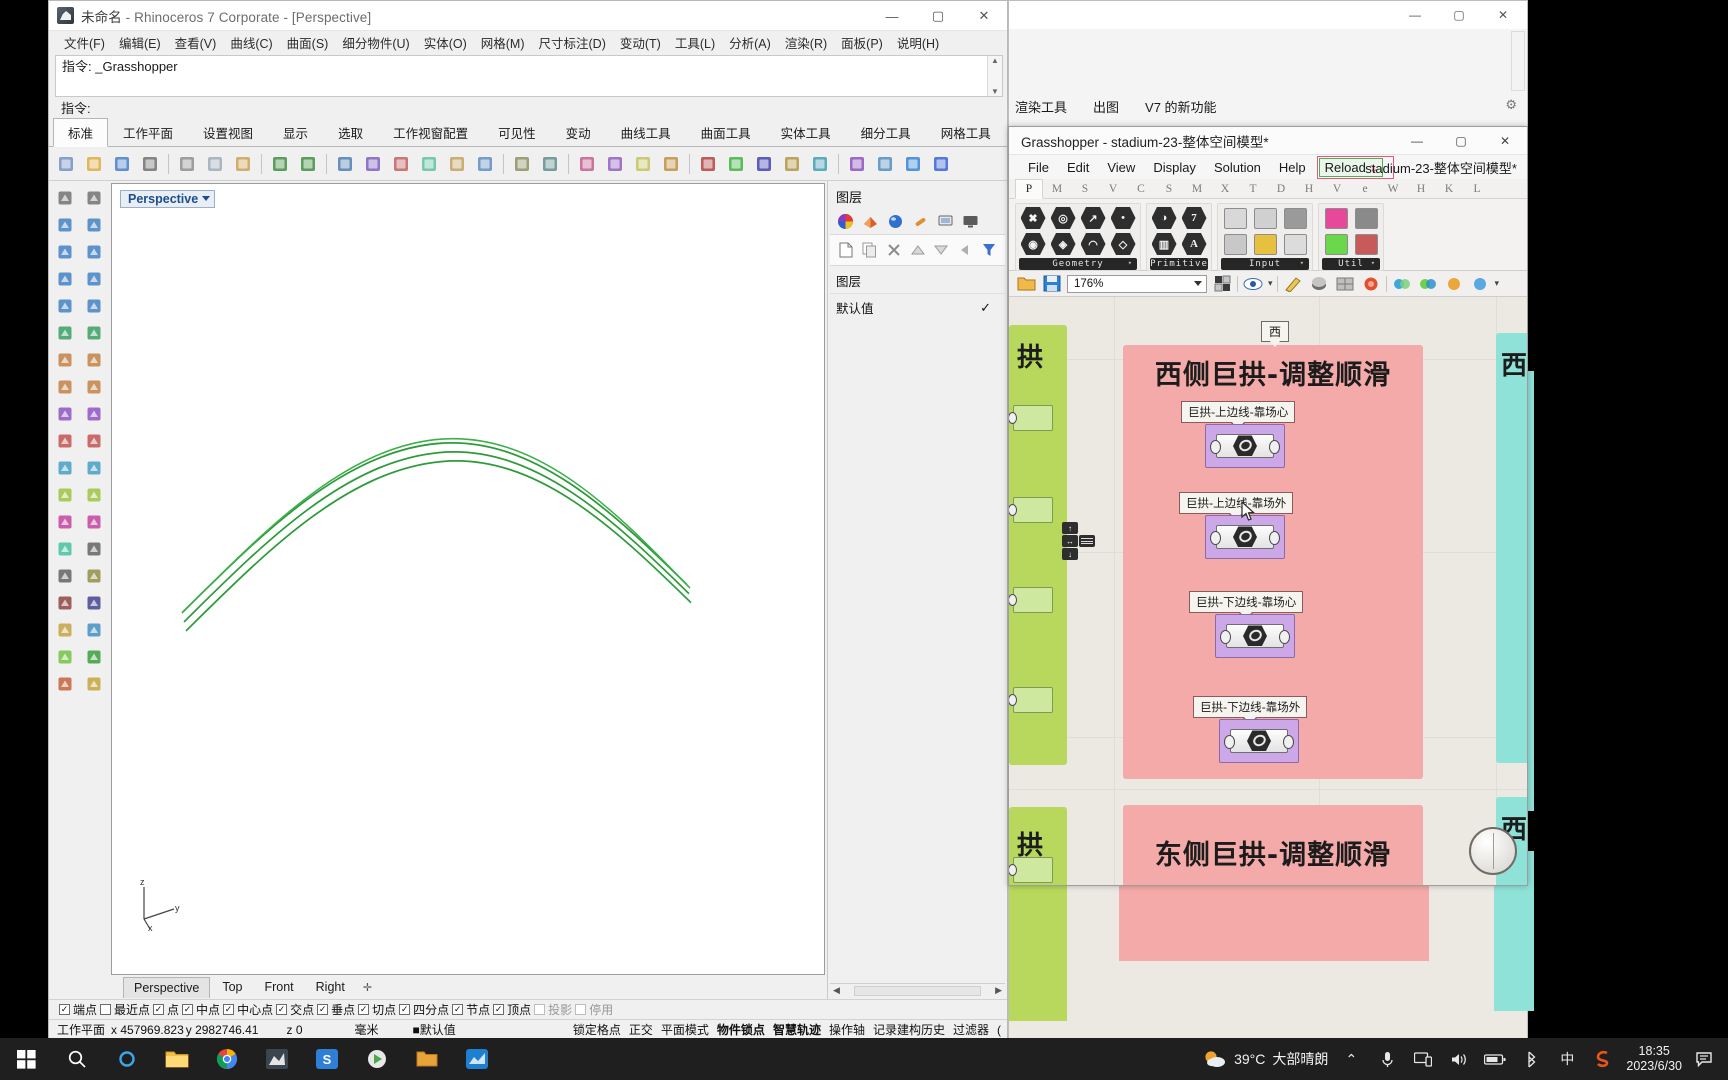  Describe the element at coordinates (1459, 15) in the screenshot. I see `background-window-buttons: — ▢ ✕` at that location.